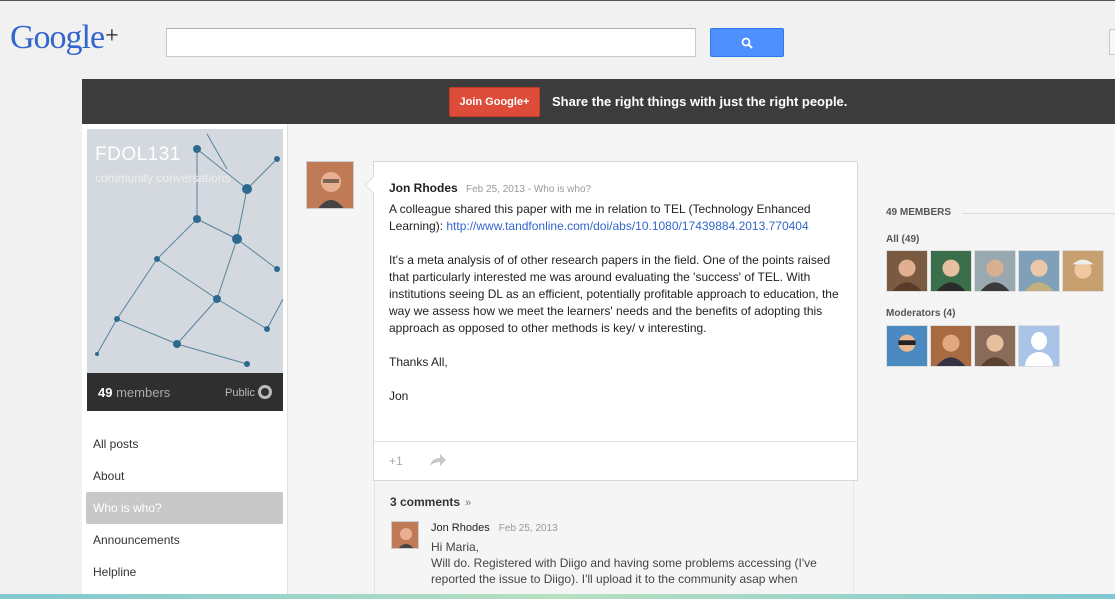 This screenshot has width=1115, height=599. I want to click on globe-icon, so click(265, 392).